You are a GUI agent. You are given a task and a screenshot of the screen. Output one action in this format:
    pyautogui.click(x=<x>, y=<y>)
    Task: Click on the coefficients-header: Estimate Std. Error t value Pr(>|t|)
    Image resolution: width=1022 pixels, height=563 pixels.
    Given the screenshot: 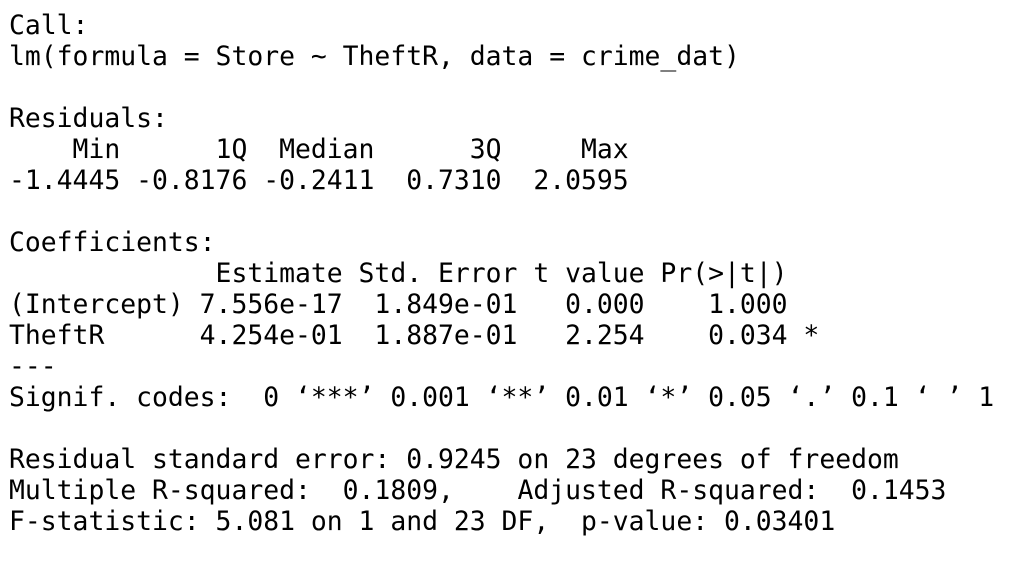 What is the action you would take?
    pyautogui.click(x=414, y=273)
    